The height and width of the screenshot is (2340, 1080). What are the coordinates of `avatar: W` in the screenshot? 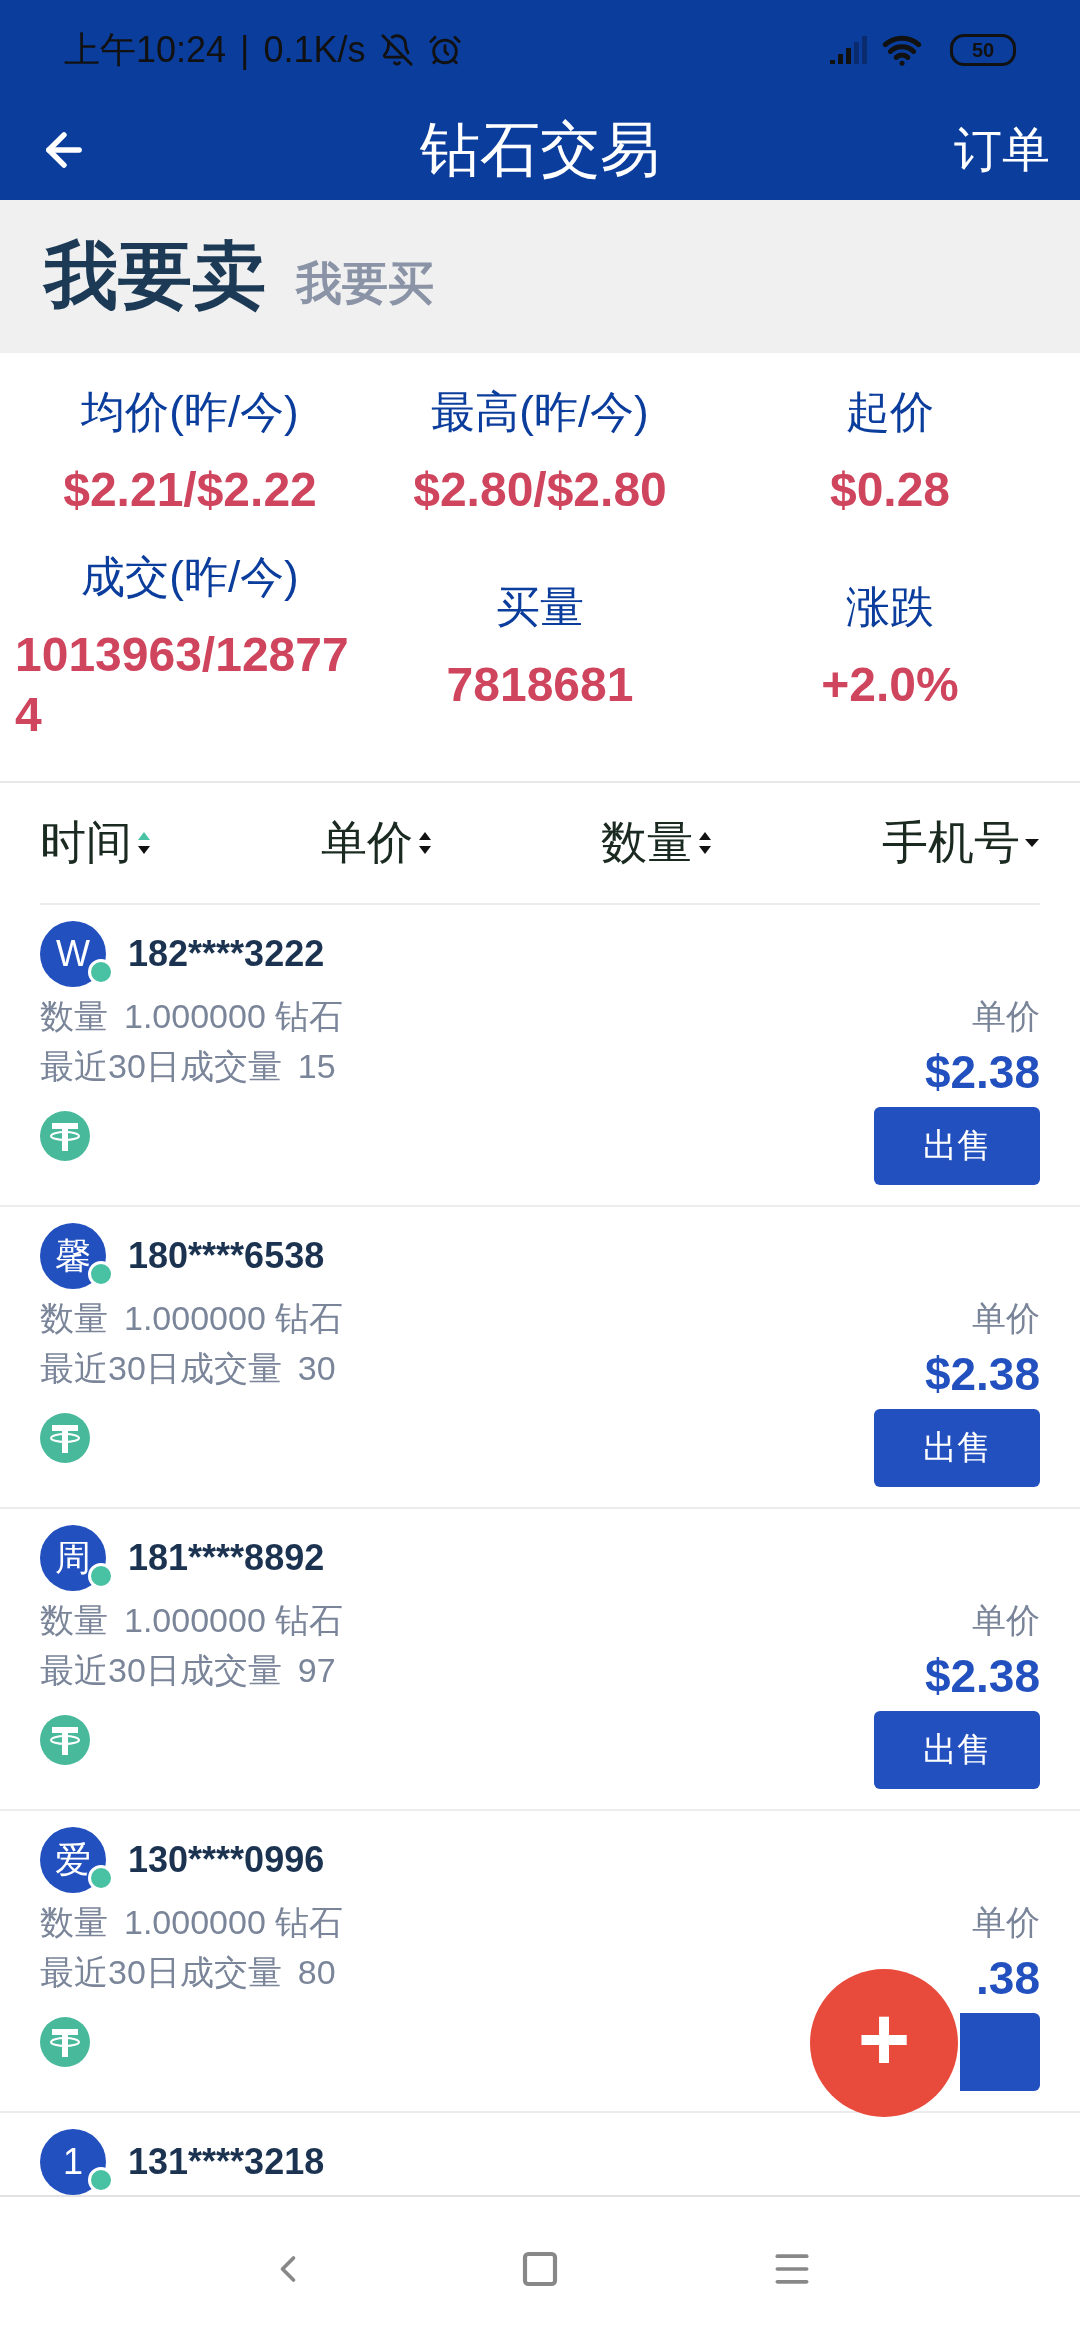 It's located at (73, 954).